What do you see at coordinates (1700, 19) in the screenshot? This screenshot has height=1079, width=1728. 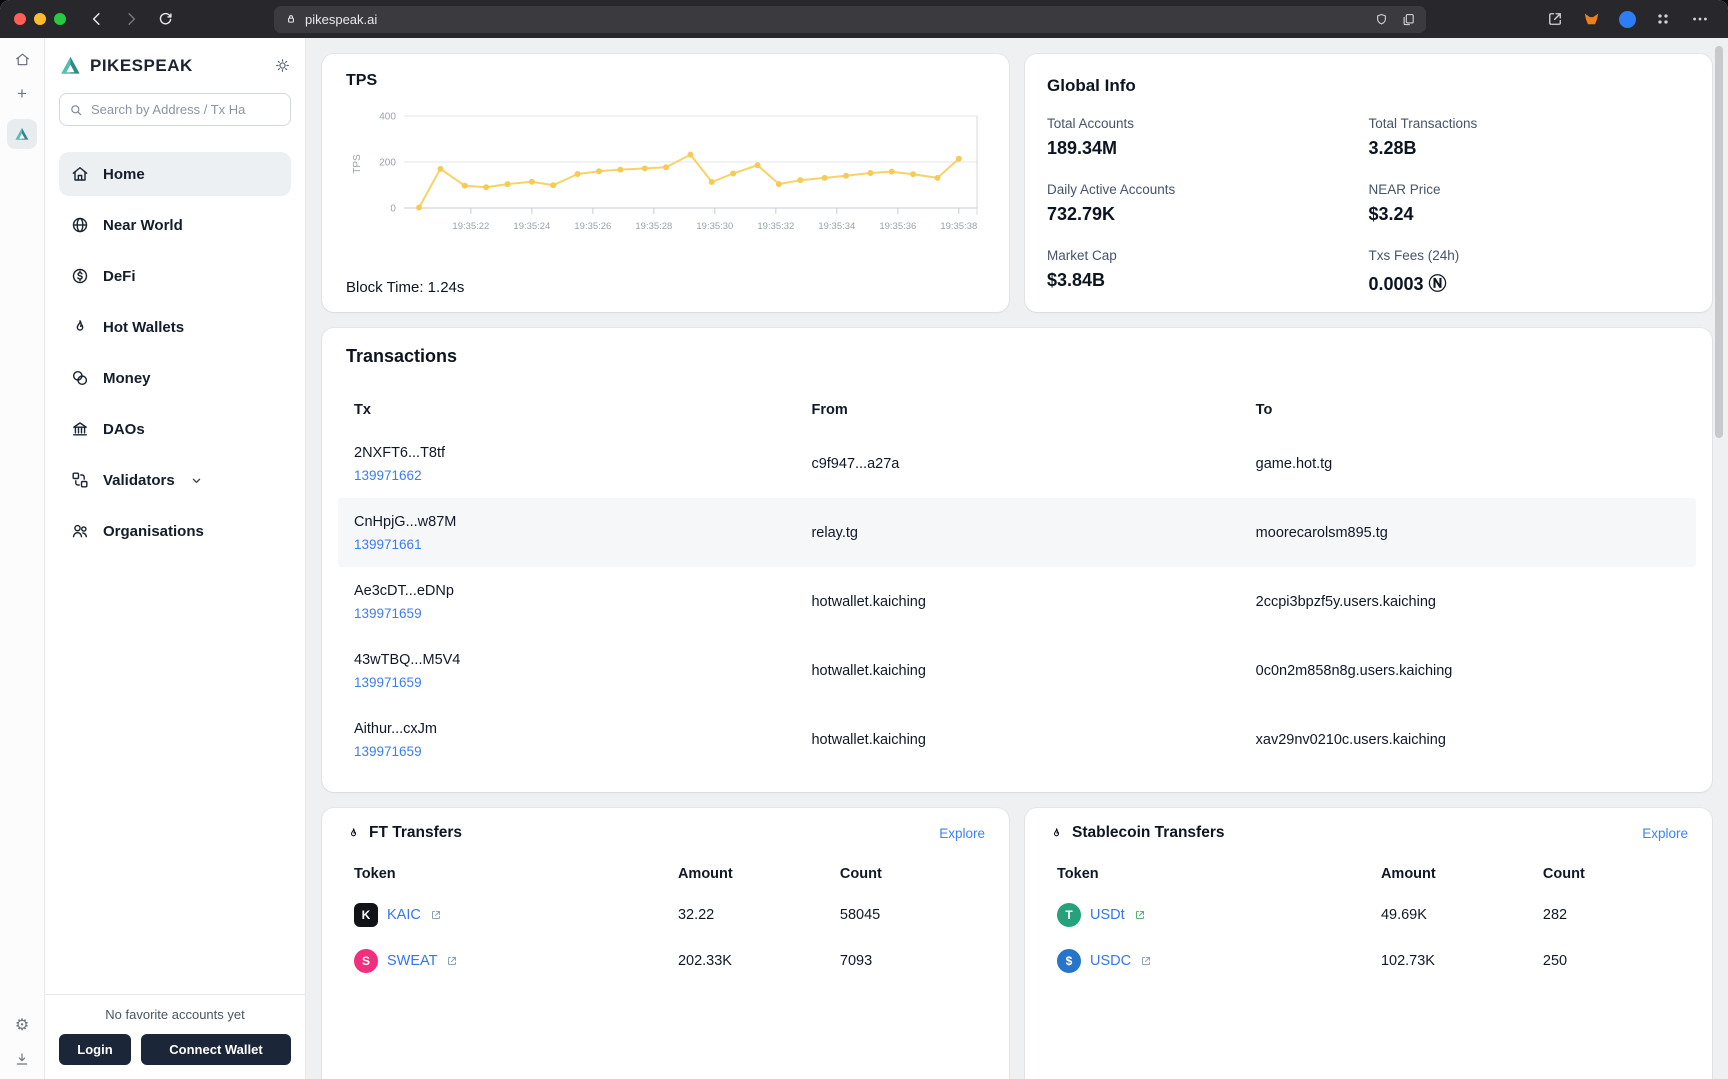 I see `more-menu-icon` at bounding box center [1700, 19].